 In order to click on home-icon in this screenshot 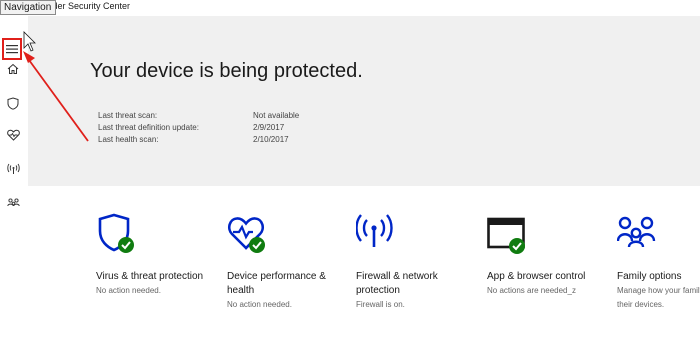, I will do `click(13, 68)`.